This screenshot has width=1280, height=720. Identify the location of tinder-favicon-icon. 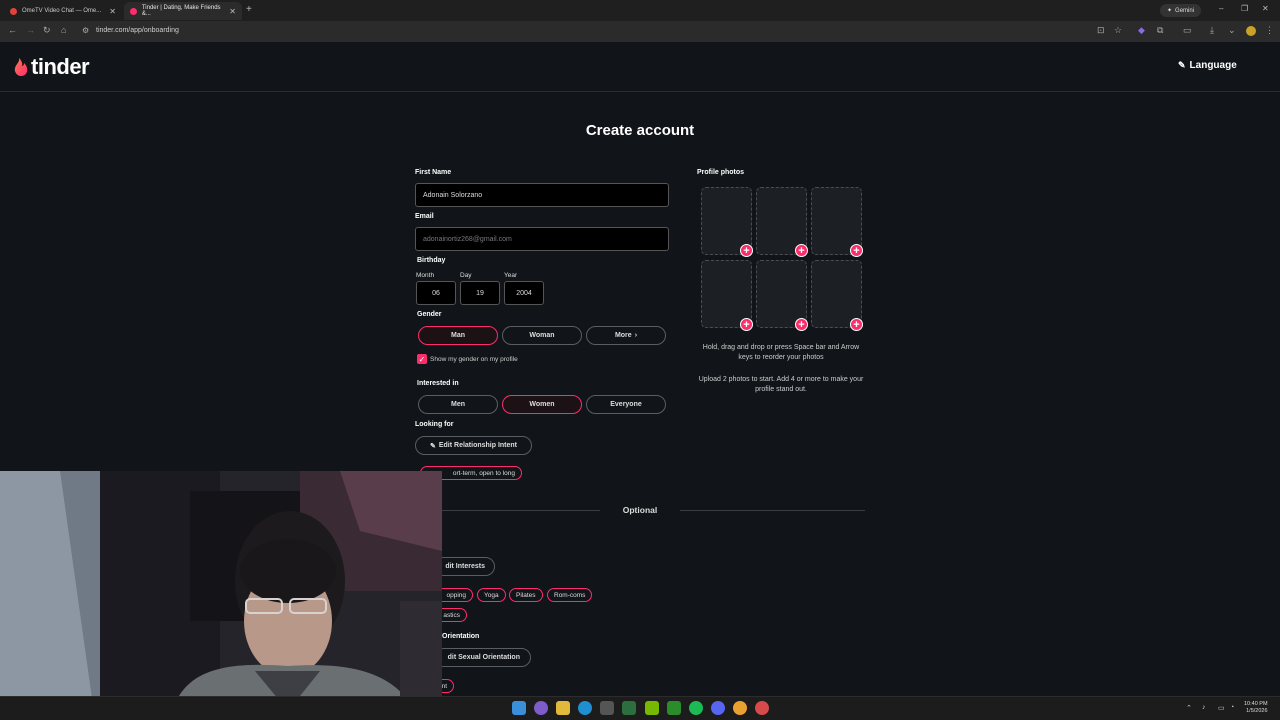
(133, 11).